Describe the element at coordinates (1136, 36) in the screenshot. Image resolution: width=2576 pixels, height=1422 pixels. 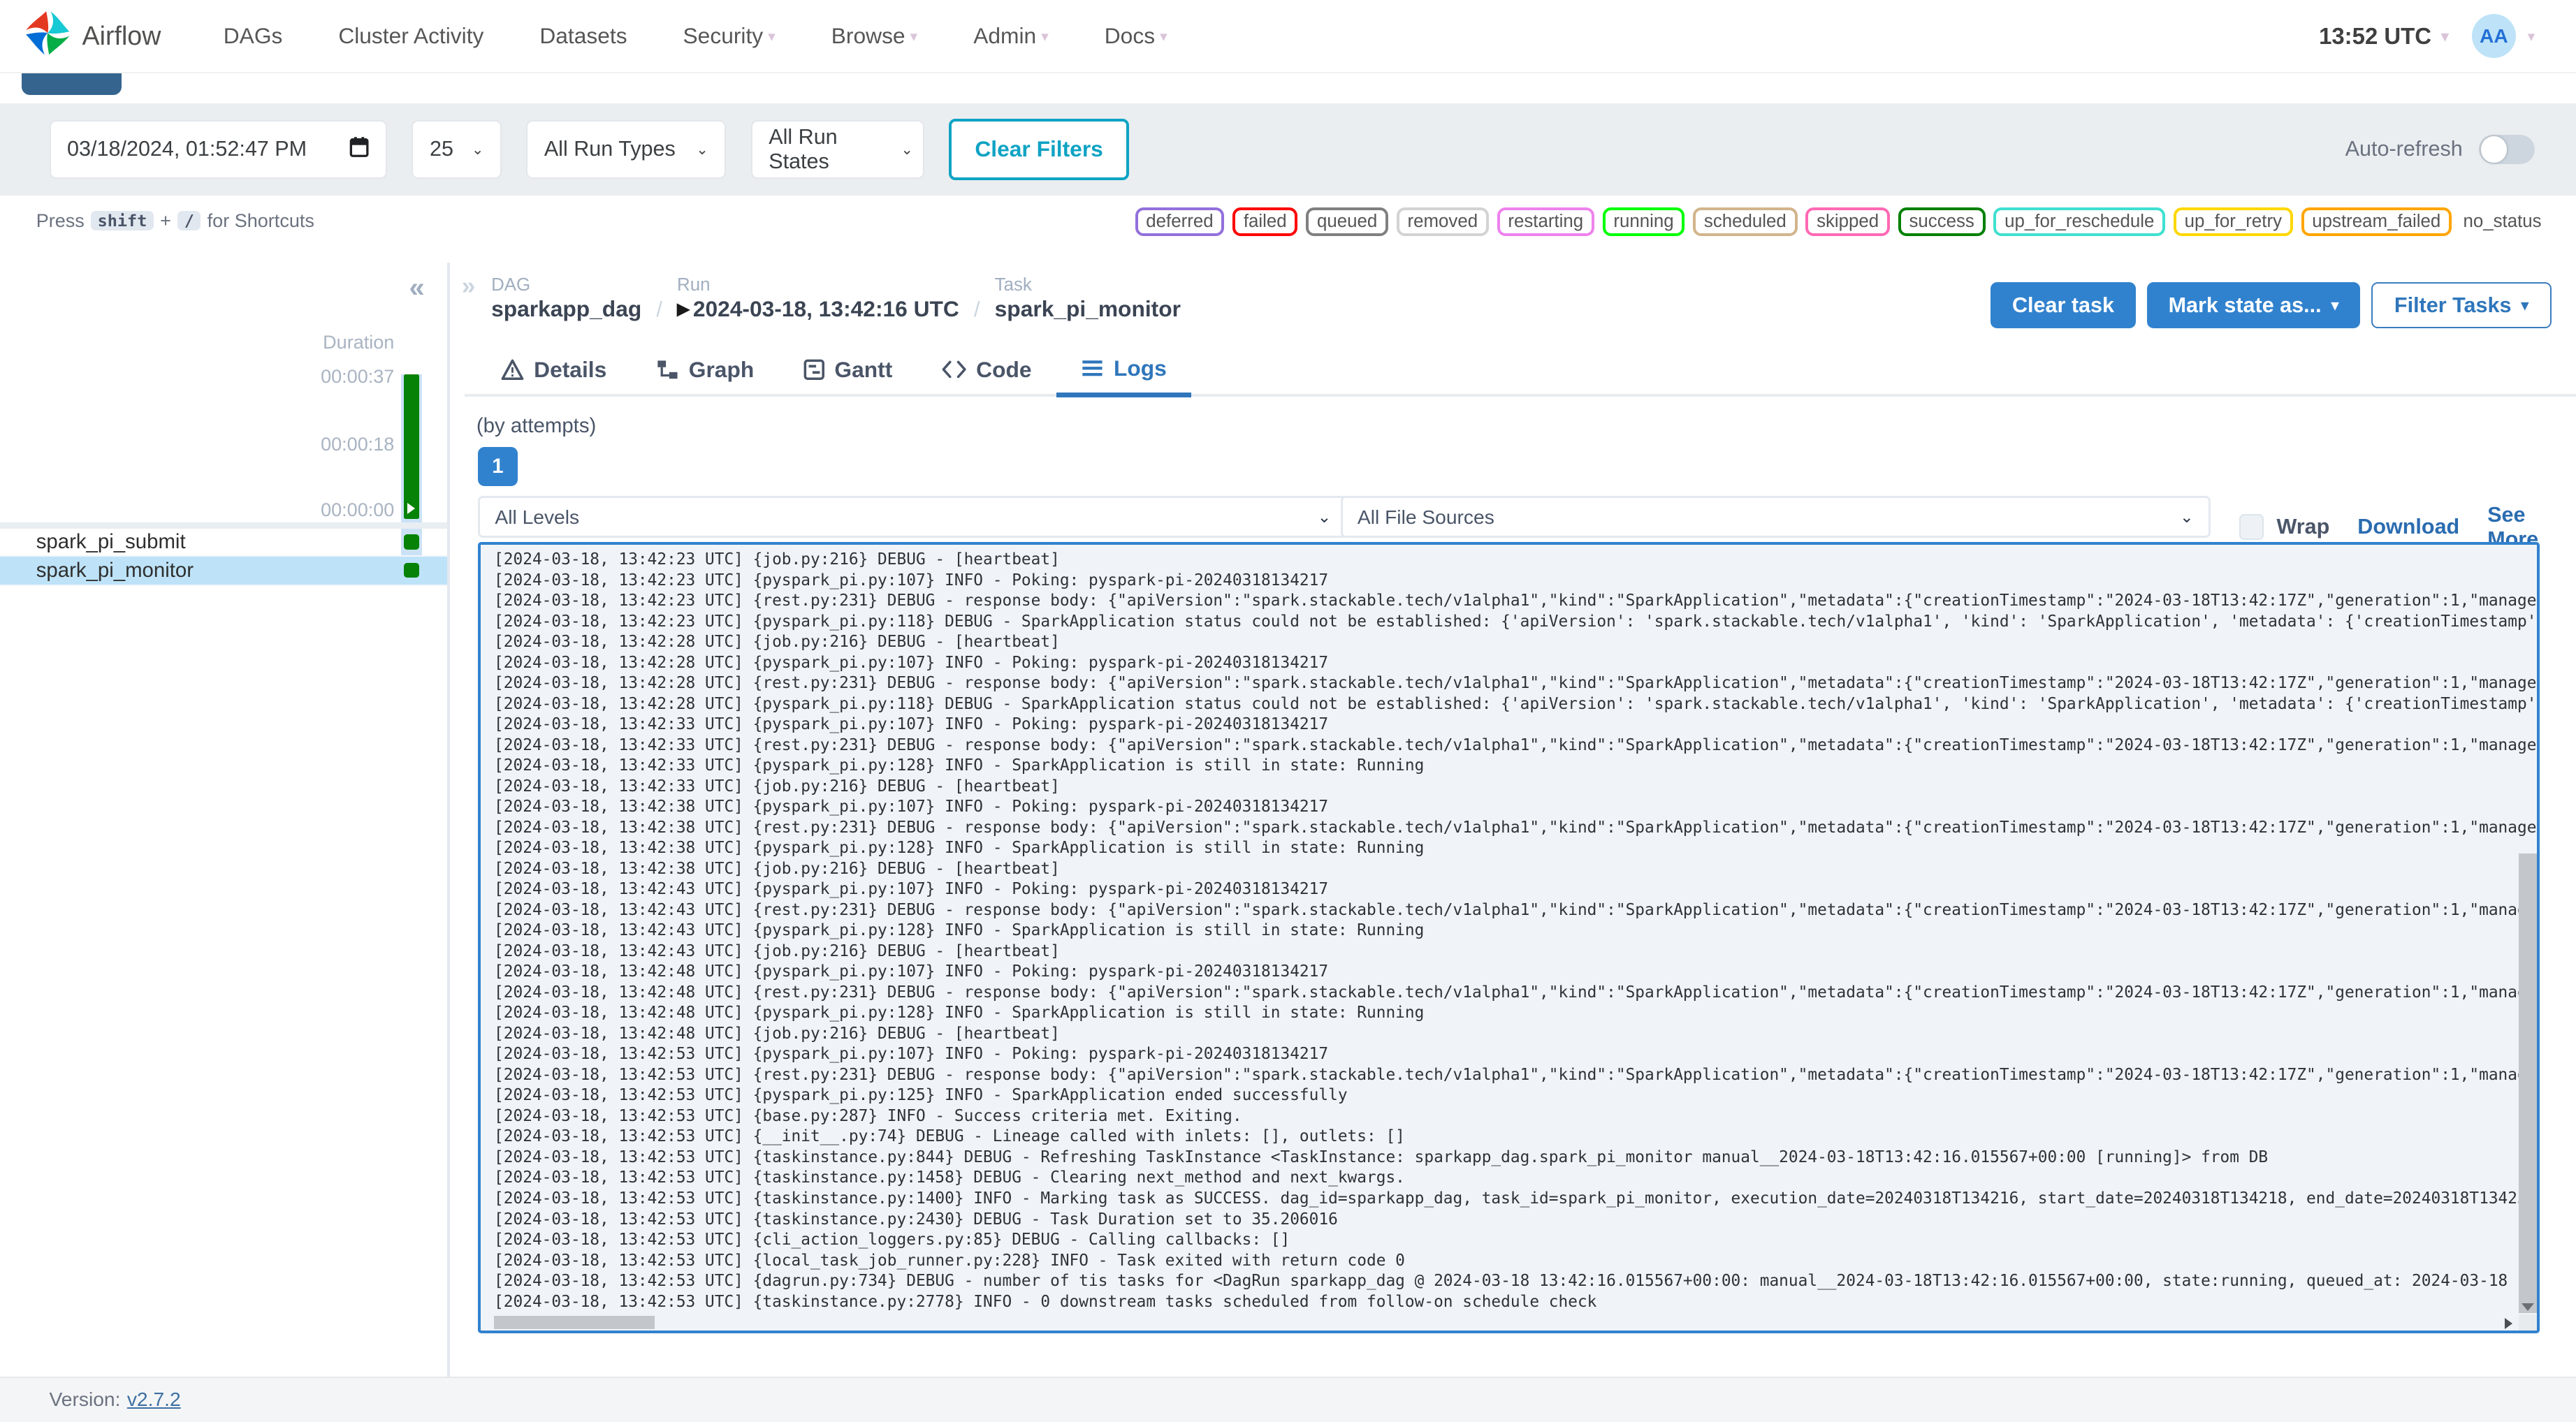
I see `nav-item-docs: Docs ▾` at that location.